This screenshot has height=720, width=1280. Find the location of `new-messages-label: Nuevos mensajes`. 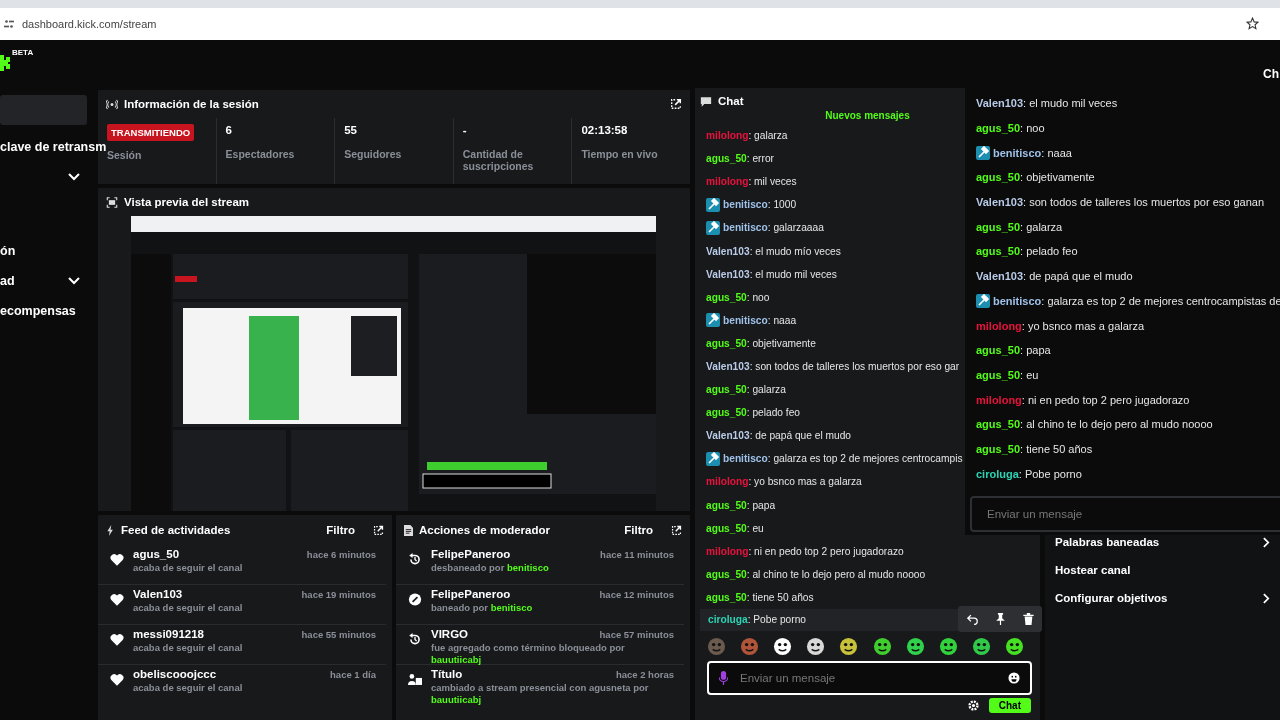

new-messages-label: Nuevos mensajes is located at coordinates (867, 117).